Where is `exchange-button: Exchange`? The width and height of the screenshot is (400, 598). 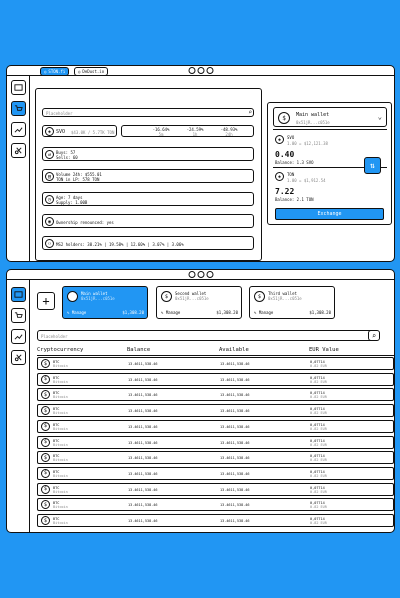 exchange-button: Exchange is located at coordinates (329, 214).